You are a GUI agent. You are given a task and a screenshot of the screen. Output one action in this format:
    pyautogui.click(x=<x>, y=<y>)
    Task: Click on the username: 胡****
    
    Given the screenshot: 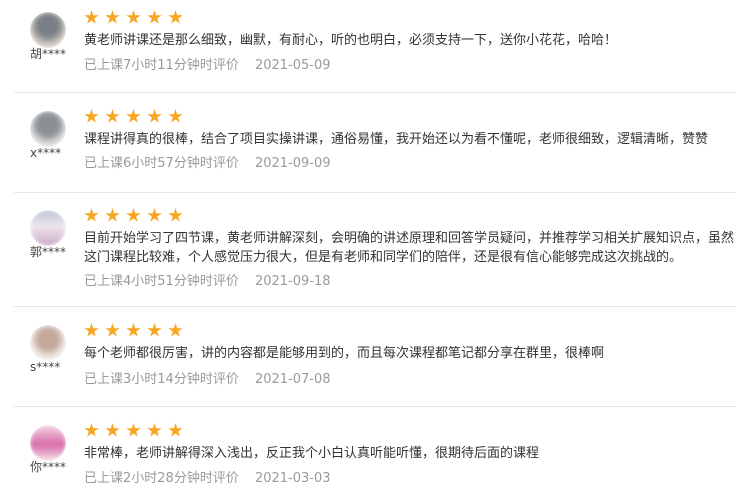 What is the action you would take?
    pyautogui.click(x=48, y=54)
    